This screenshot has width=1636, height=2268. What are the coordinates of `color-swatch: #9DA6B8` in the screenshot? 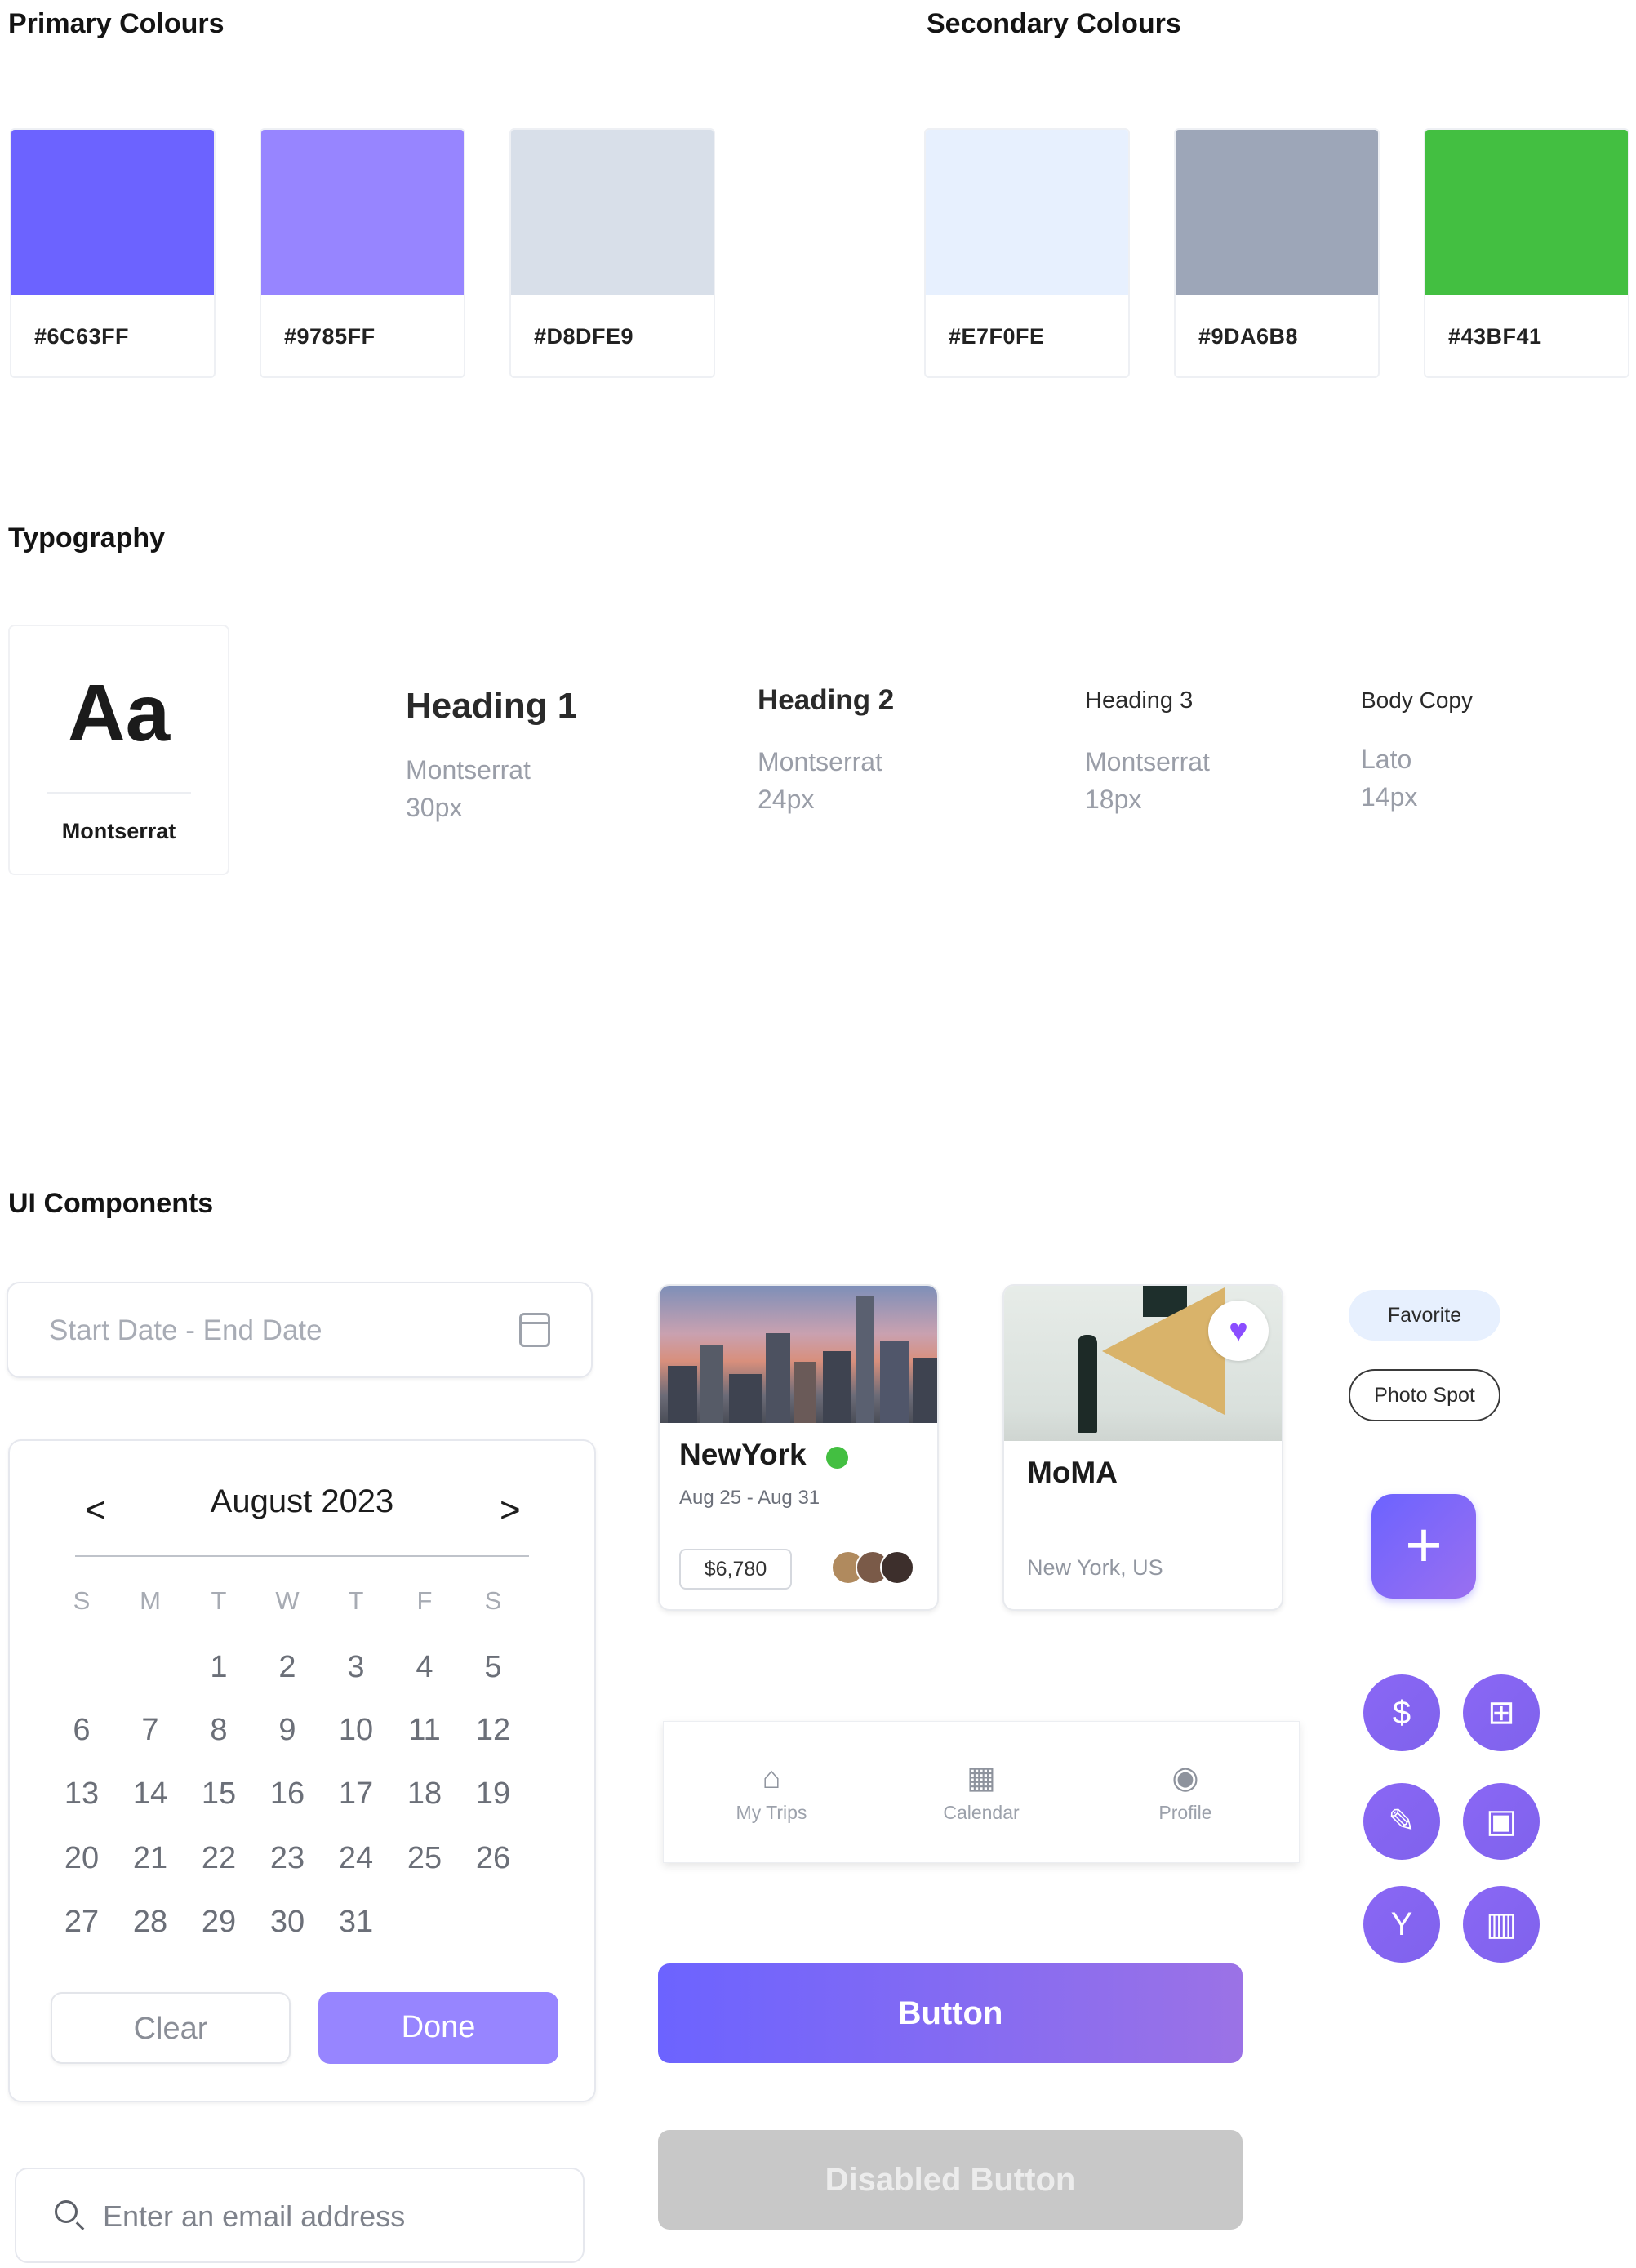 It's located at (1277, 253).